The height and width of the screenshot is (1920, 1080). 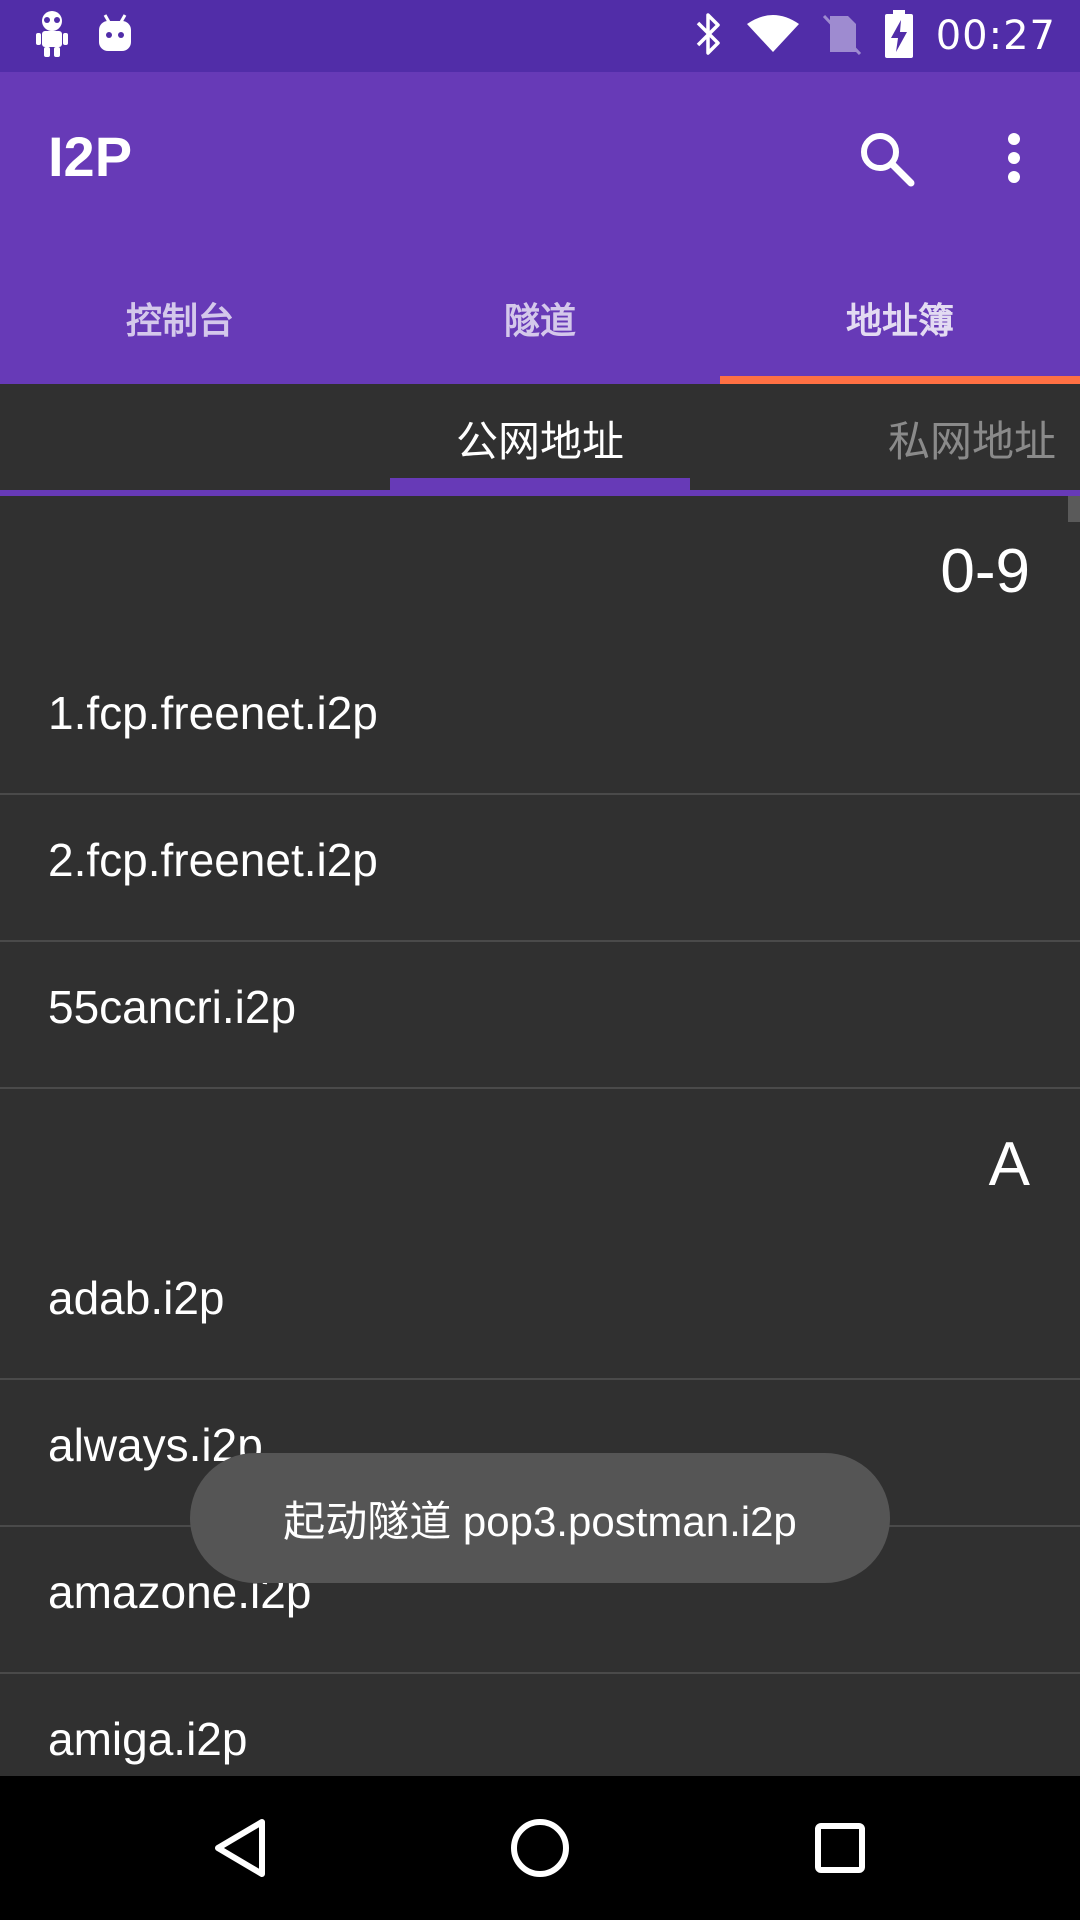 I want to click on toast-message: 起动隧道 pop3.postman.i2p, so click(x=540, y=1518).